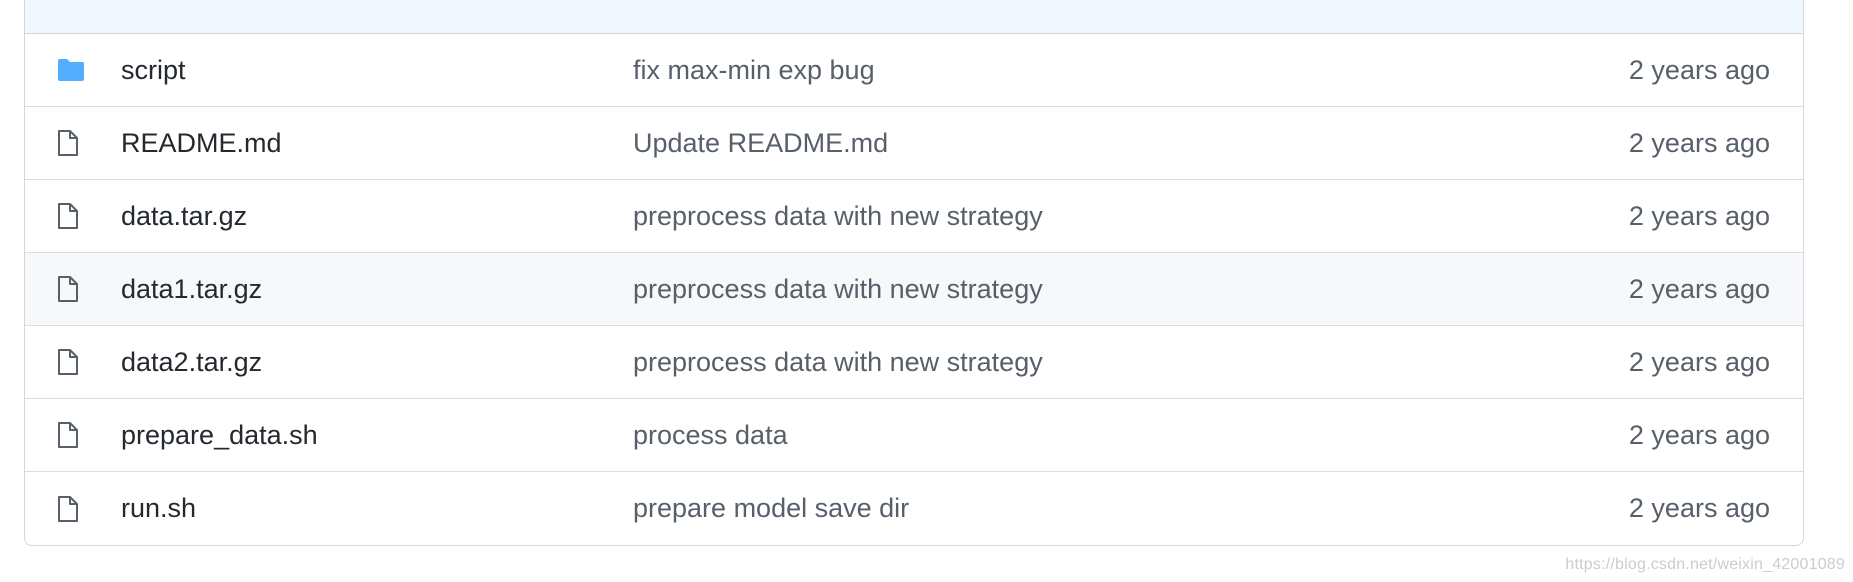 The image size is (1853, 582). Describe the element at coordinates (1131, 435) in the screenshot. I see `commit-message-link: process data` at that location.